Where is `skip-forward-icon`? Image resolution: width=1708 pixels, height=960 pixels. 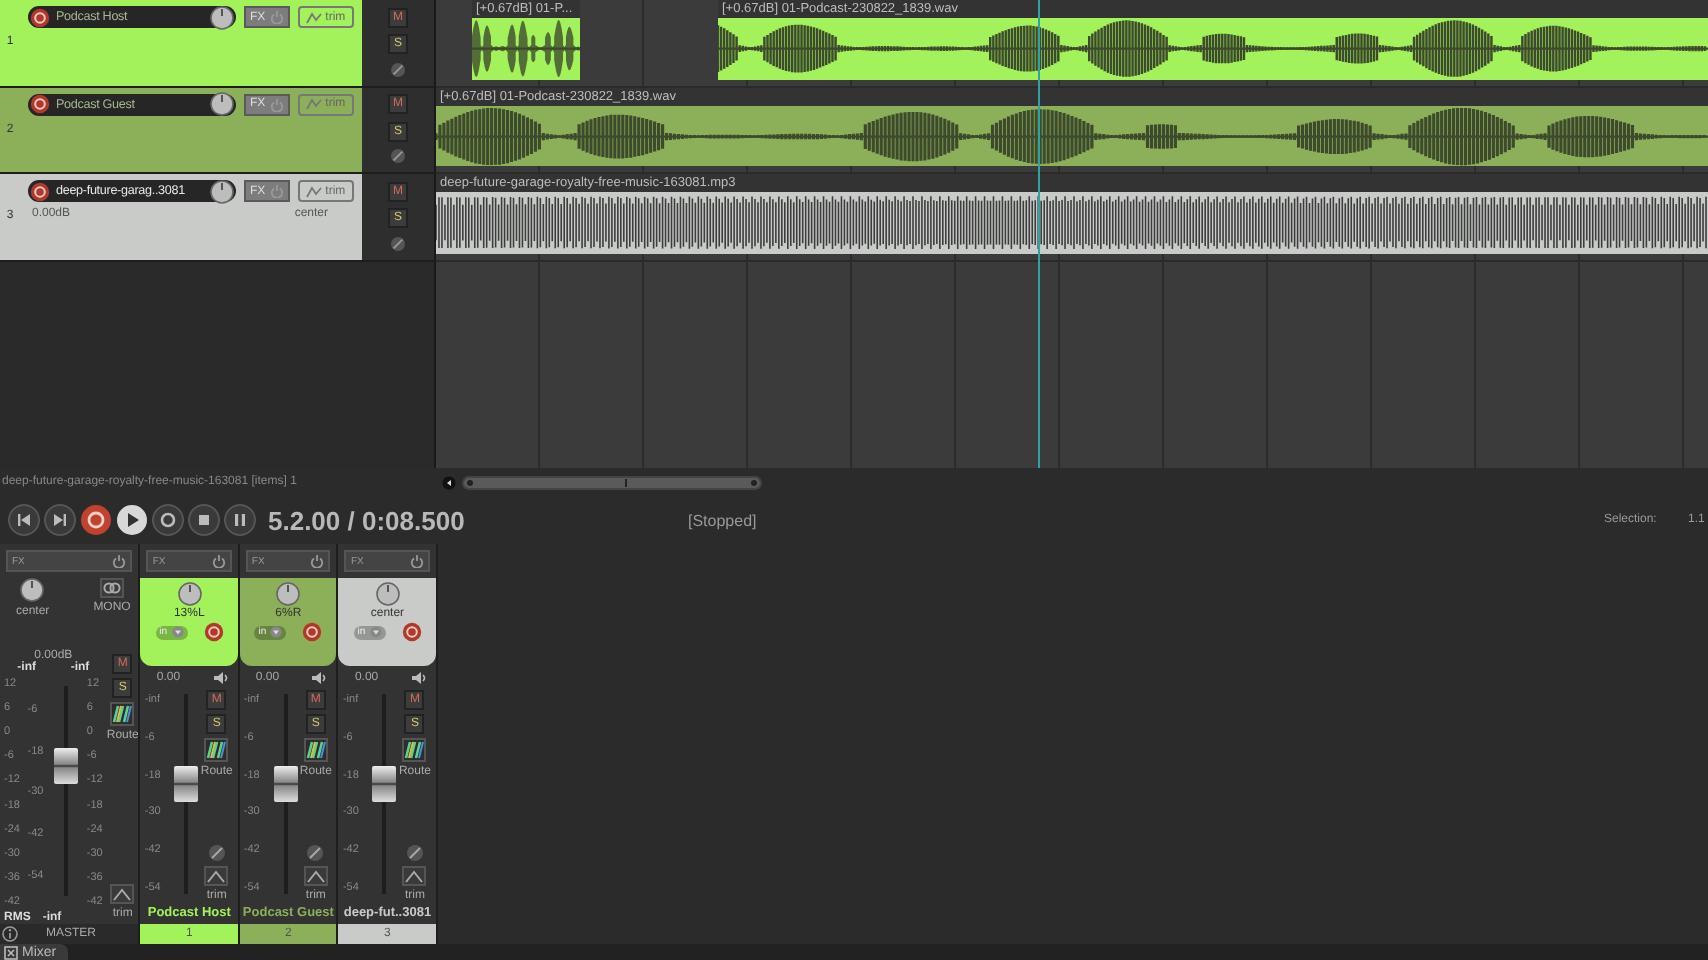
skip-forward-icon is located at coordinates (60, 520).